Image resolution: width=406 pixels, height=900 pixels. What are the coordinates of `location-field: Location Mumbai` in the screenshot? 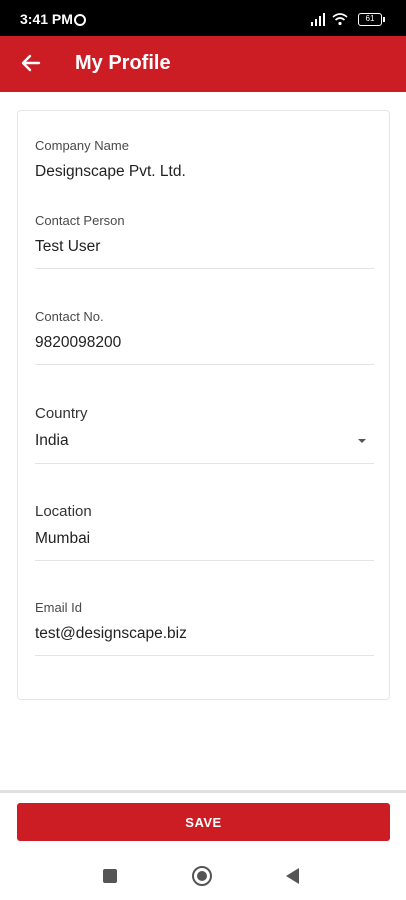 It's located at (204, 532).